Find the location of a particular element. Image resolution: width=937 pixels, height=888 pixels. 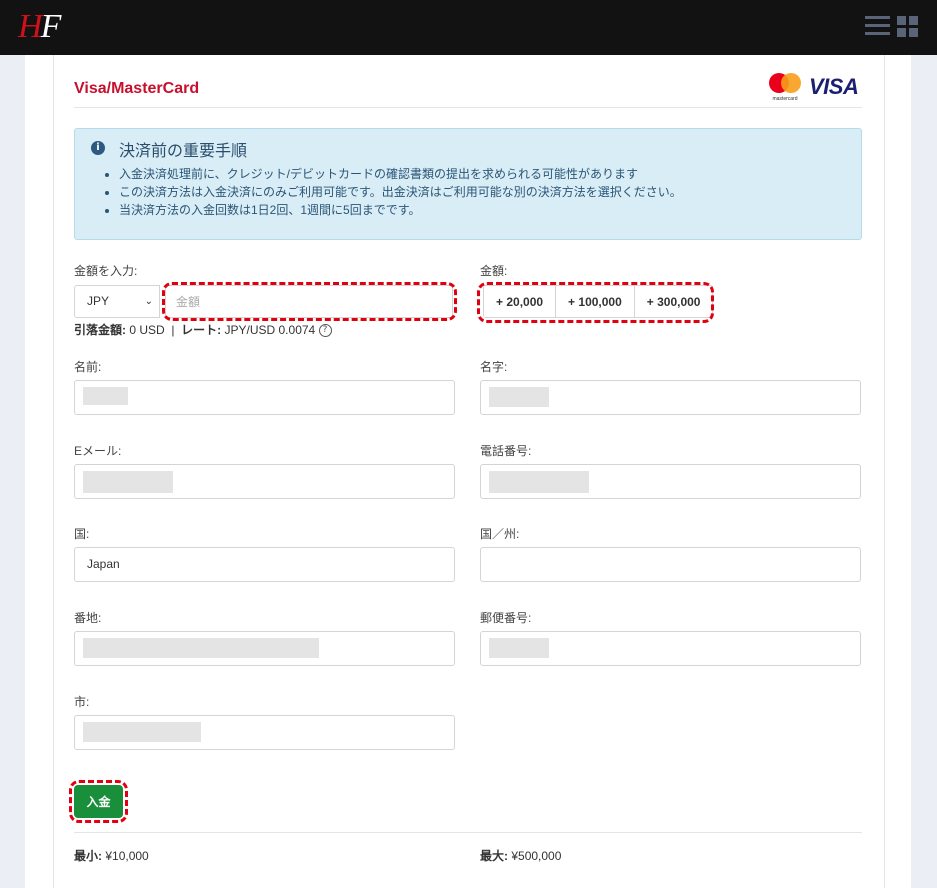

currency-select: JPY ⌄ is located at coordinates (117, 301).